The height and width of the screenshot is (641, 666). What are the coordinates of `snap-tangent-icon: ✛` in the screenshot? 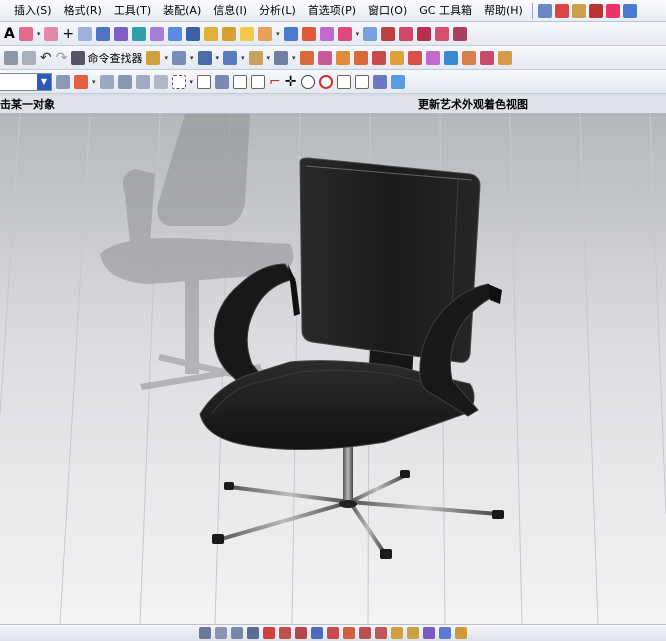 It's located at (291, 82).